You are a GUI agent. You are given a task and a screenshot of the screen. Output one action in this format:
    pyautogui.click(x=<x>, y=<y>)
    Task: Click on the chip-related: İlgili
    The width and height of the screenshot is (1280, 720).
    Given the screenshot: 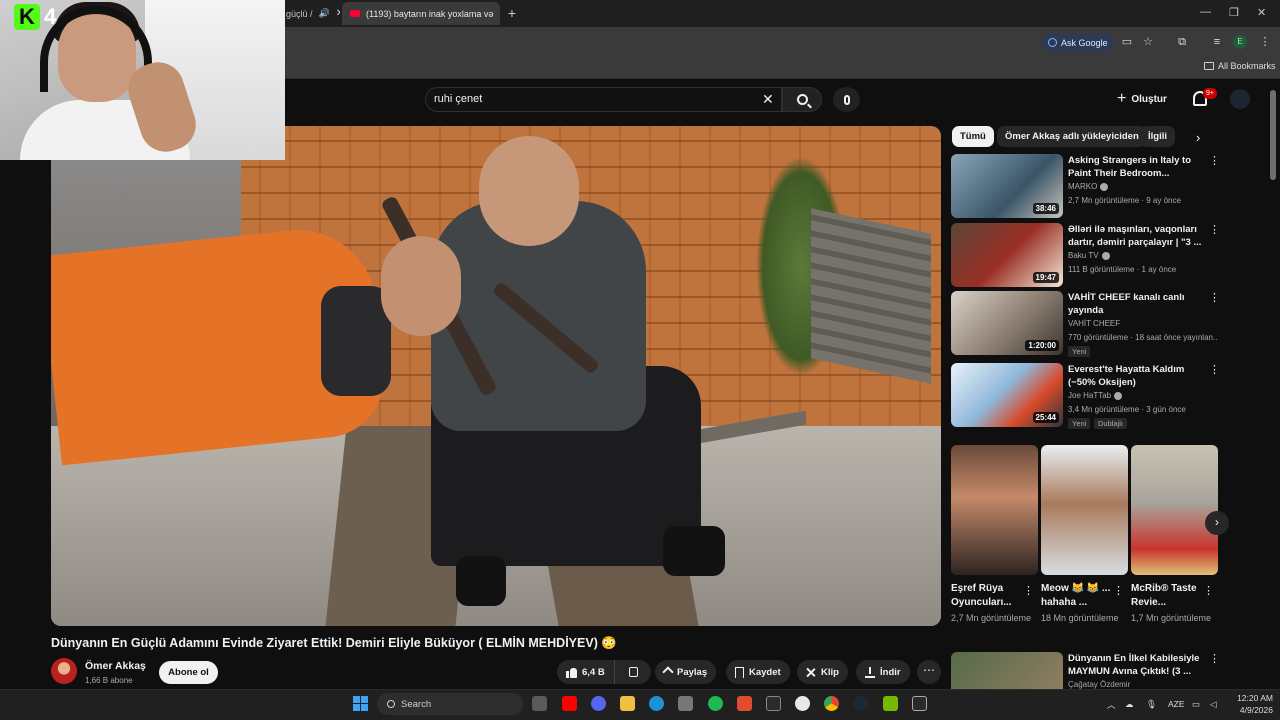 What is the action you would take?
    pyautogui.click(x=1157, y=136)
    